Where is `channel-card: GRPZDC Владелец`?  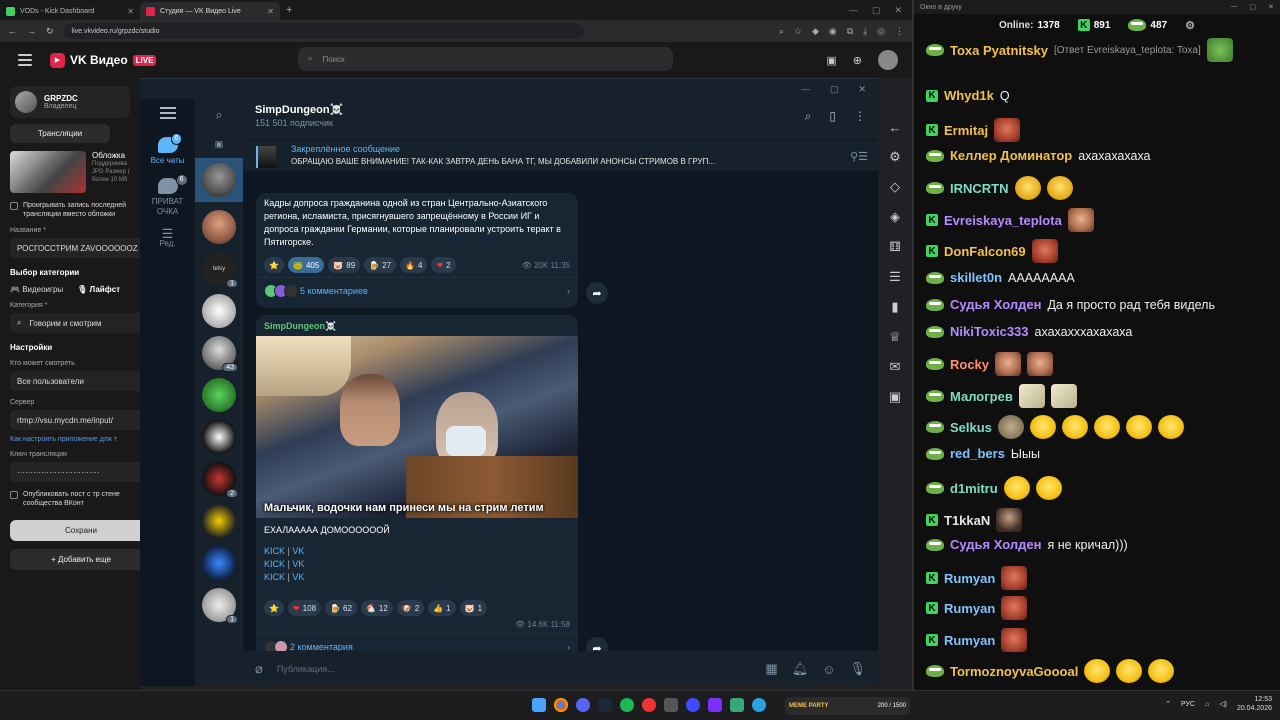
channel-card: GRPZDC Владелец is located at coordinates (70, 102).